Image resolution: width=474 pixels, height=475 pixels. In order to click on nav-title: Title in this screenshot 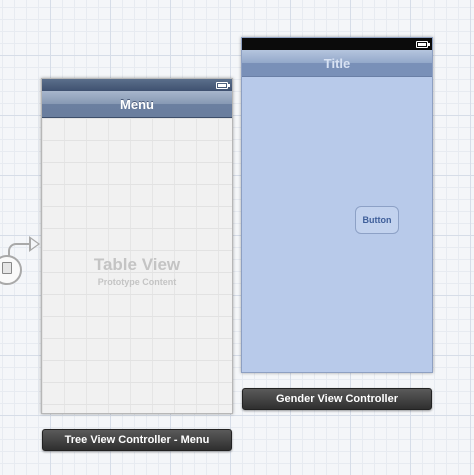, I will do `click(337, 63)`.